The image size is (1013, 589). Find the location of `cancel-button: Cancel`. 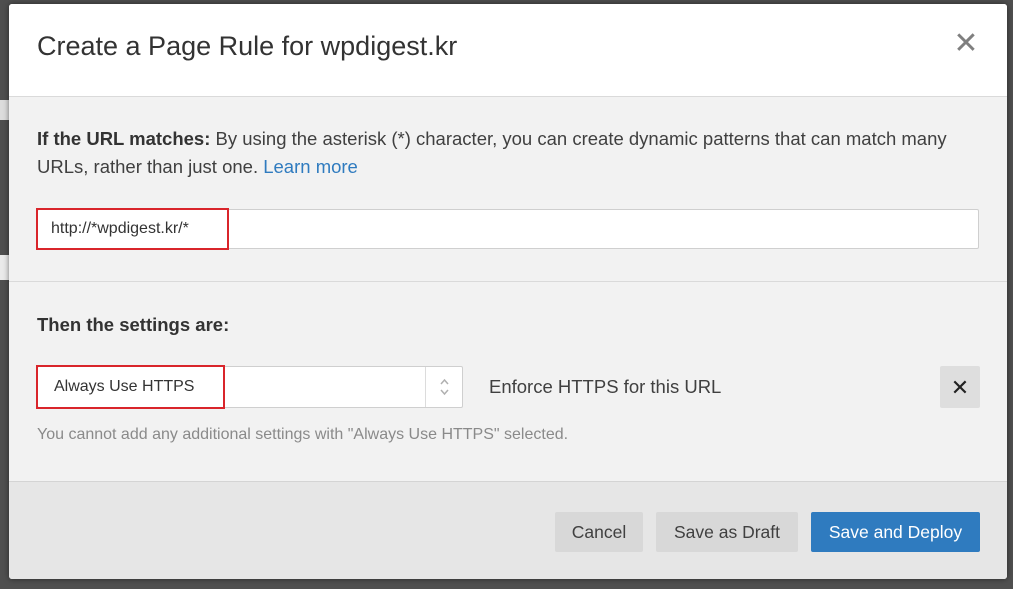

cancel-button: Cancel is located at coordinates (599, 532).